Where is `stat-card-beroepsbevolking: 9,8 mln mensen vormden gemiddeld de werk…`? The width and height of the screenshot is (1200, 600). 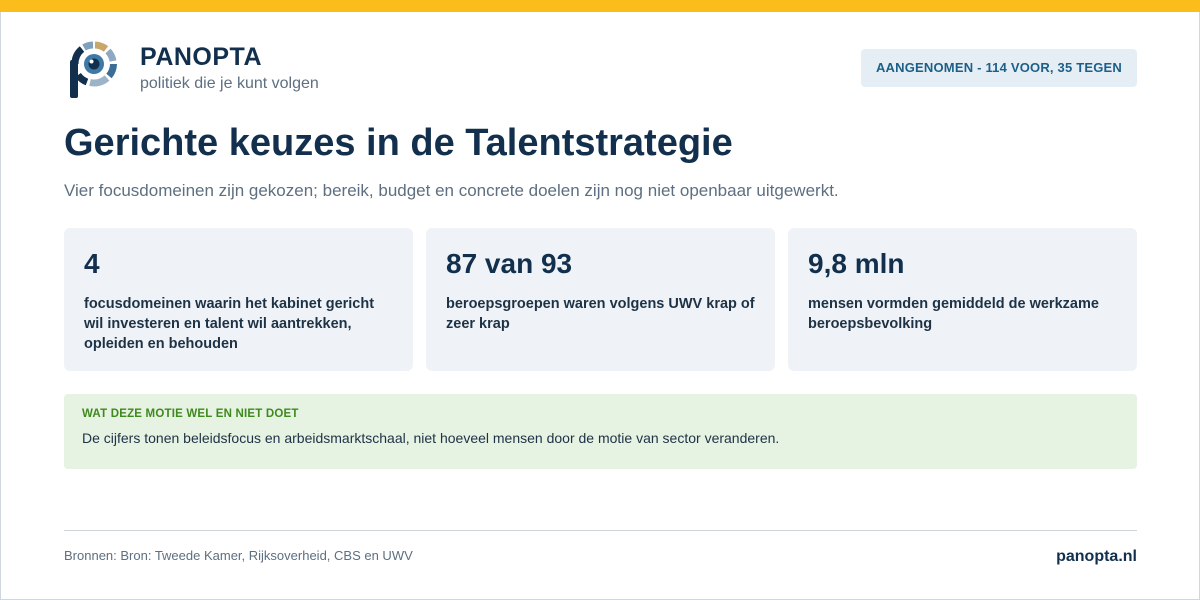 stat-card-beroepsbevolking: 9,8 mln mensen vormden gemiddeld de werk… is located at coordinates (962, 299).